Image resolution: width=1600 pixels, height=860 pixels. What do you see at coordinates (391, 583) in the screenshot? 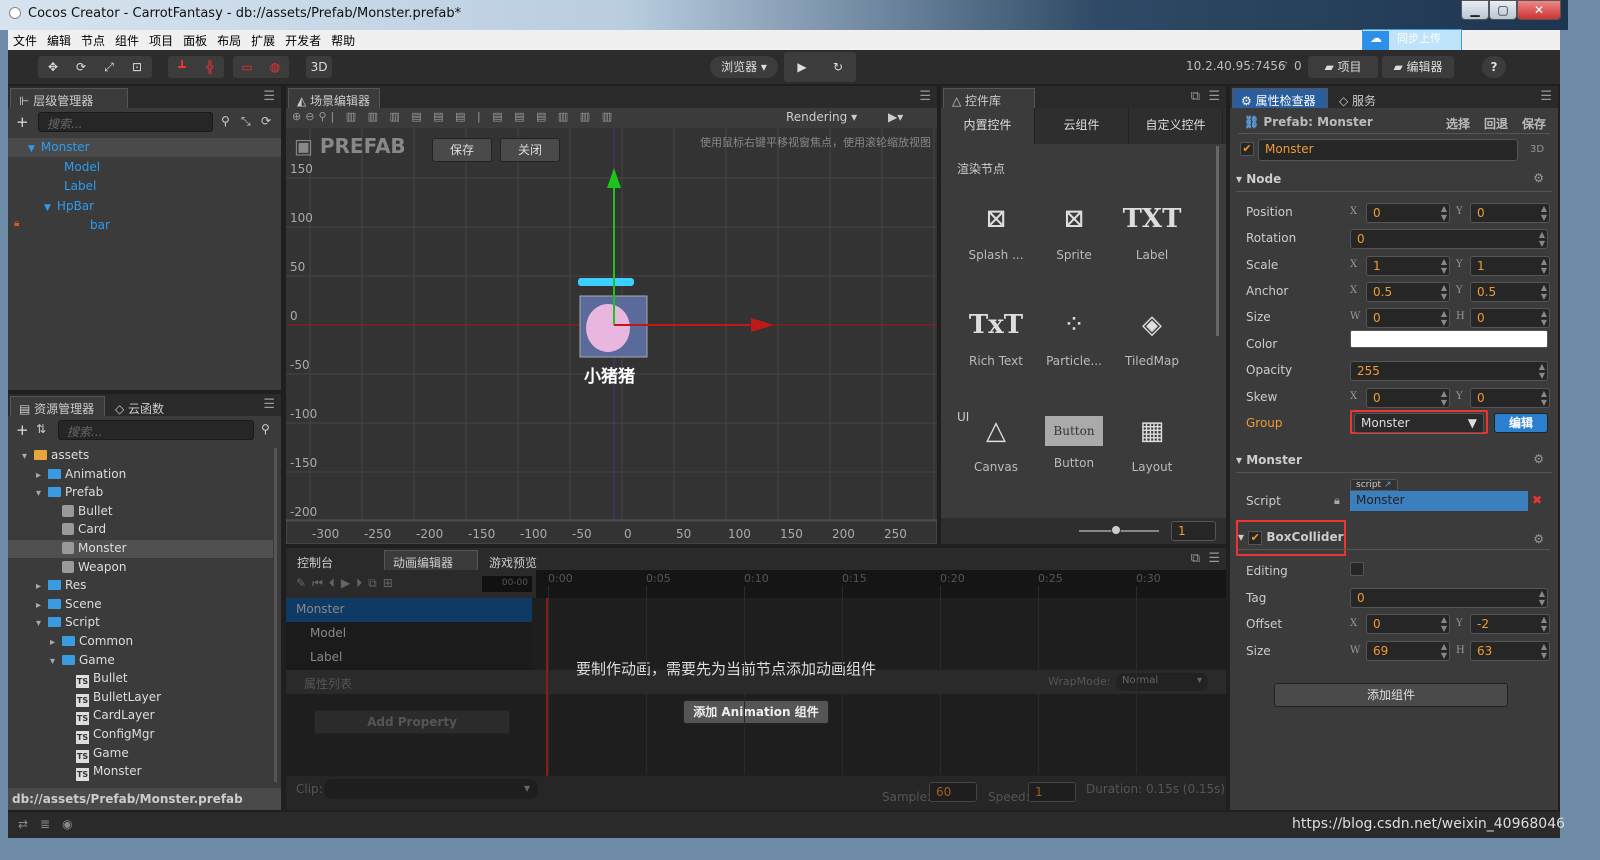
I see `add-event-icon: ⊞` at bounding box center [391, 583].